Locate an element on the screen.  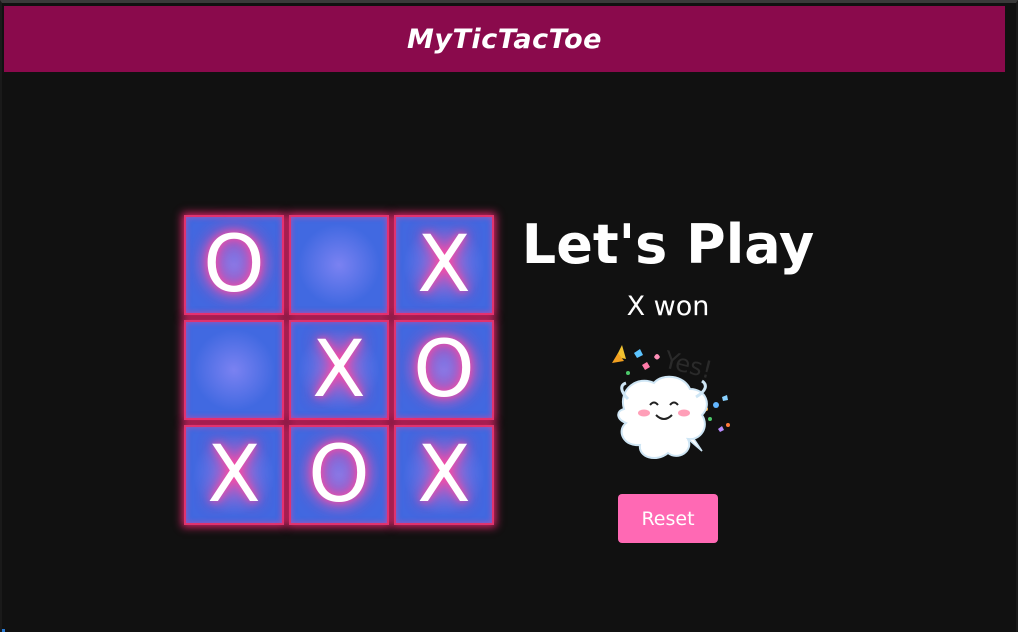
board-cell-8: O is located at coordinates (339, 475).